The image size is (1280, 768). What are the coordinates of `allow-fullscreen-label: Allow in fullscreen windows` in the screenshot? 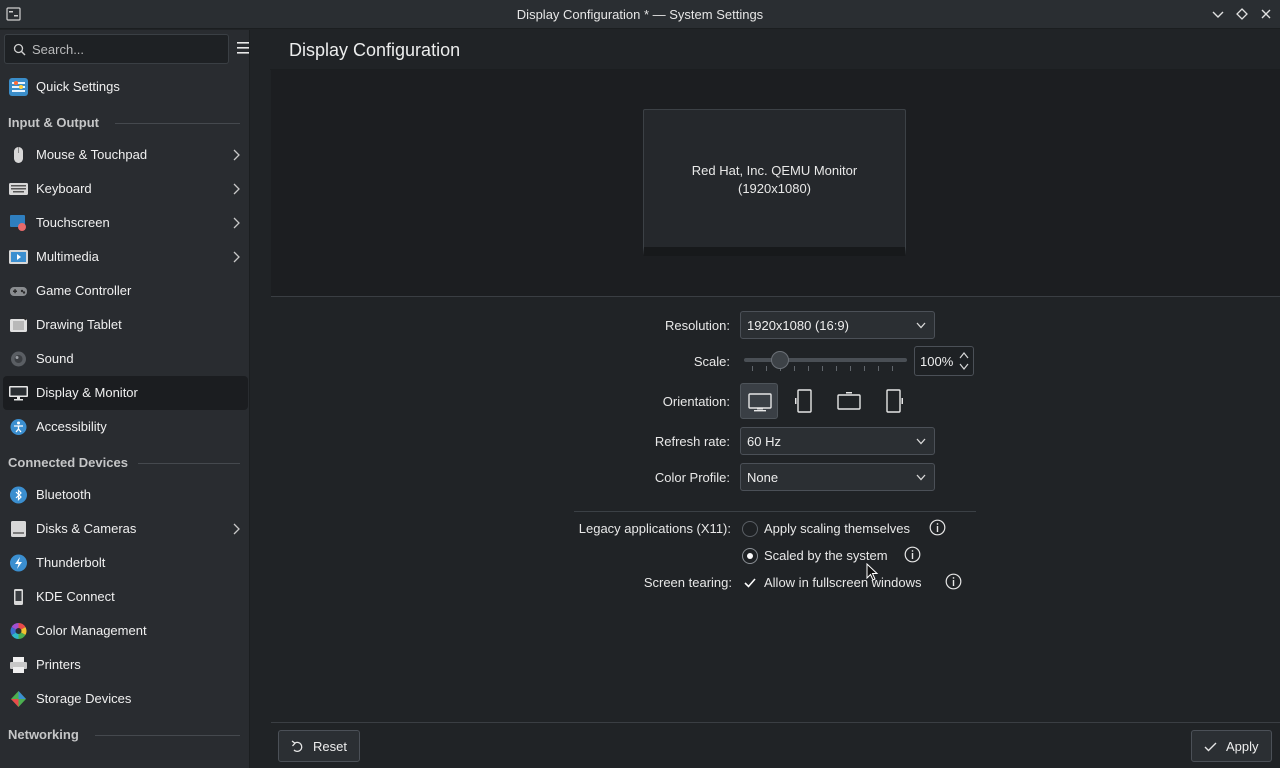 It's located at (843, 582).